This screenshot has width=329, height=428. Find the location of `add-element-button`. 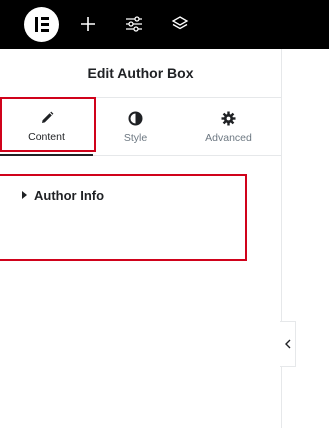

add-element-button is located at coordinates (88, 24).